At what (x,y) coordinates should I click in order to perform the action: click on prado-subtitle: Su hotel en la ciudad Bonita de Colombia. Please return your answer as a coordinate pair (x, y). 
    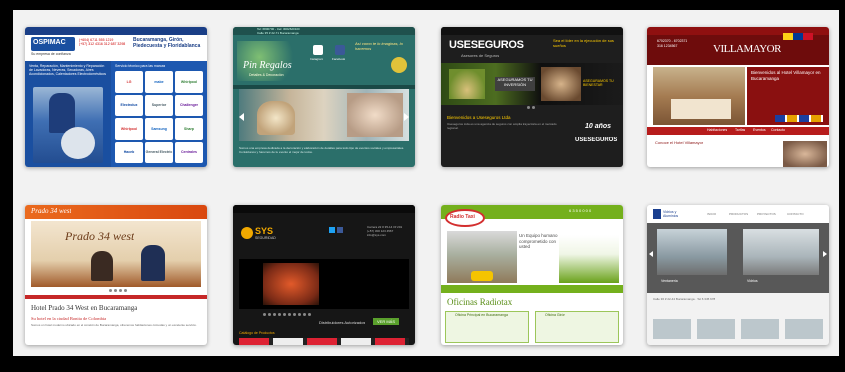
    Looking at the image, I should click on (69, 318).